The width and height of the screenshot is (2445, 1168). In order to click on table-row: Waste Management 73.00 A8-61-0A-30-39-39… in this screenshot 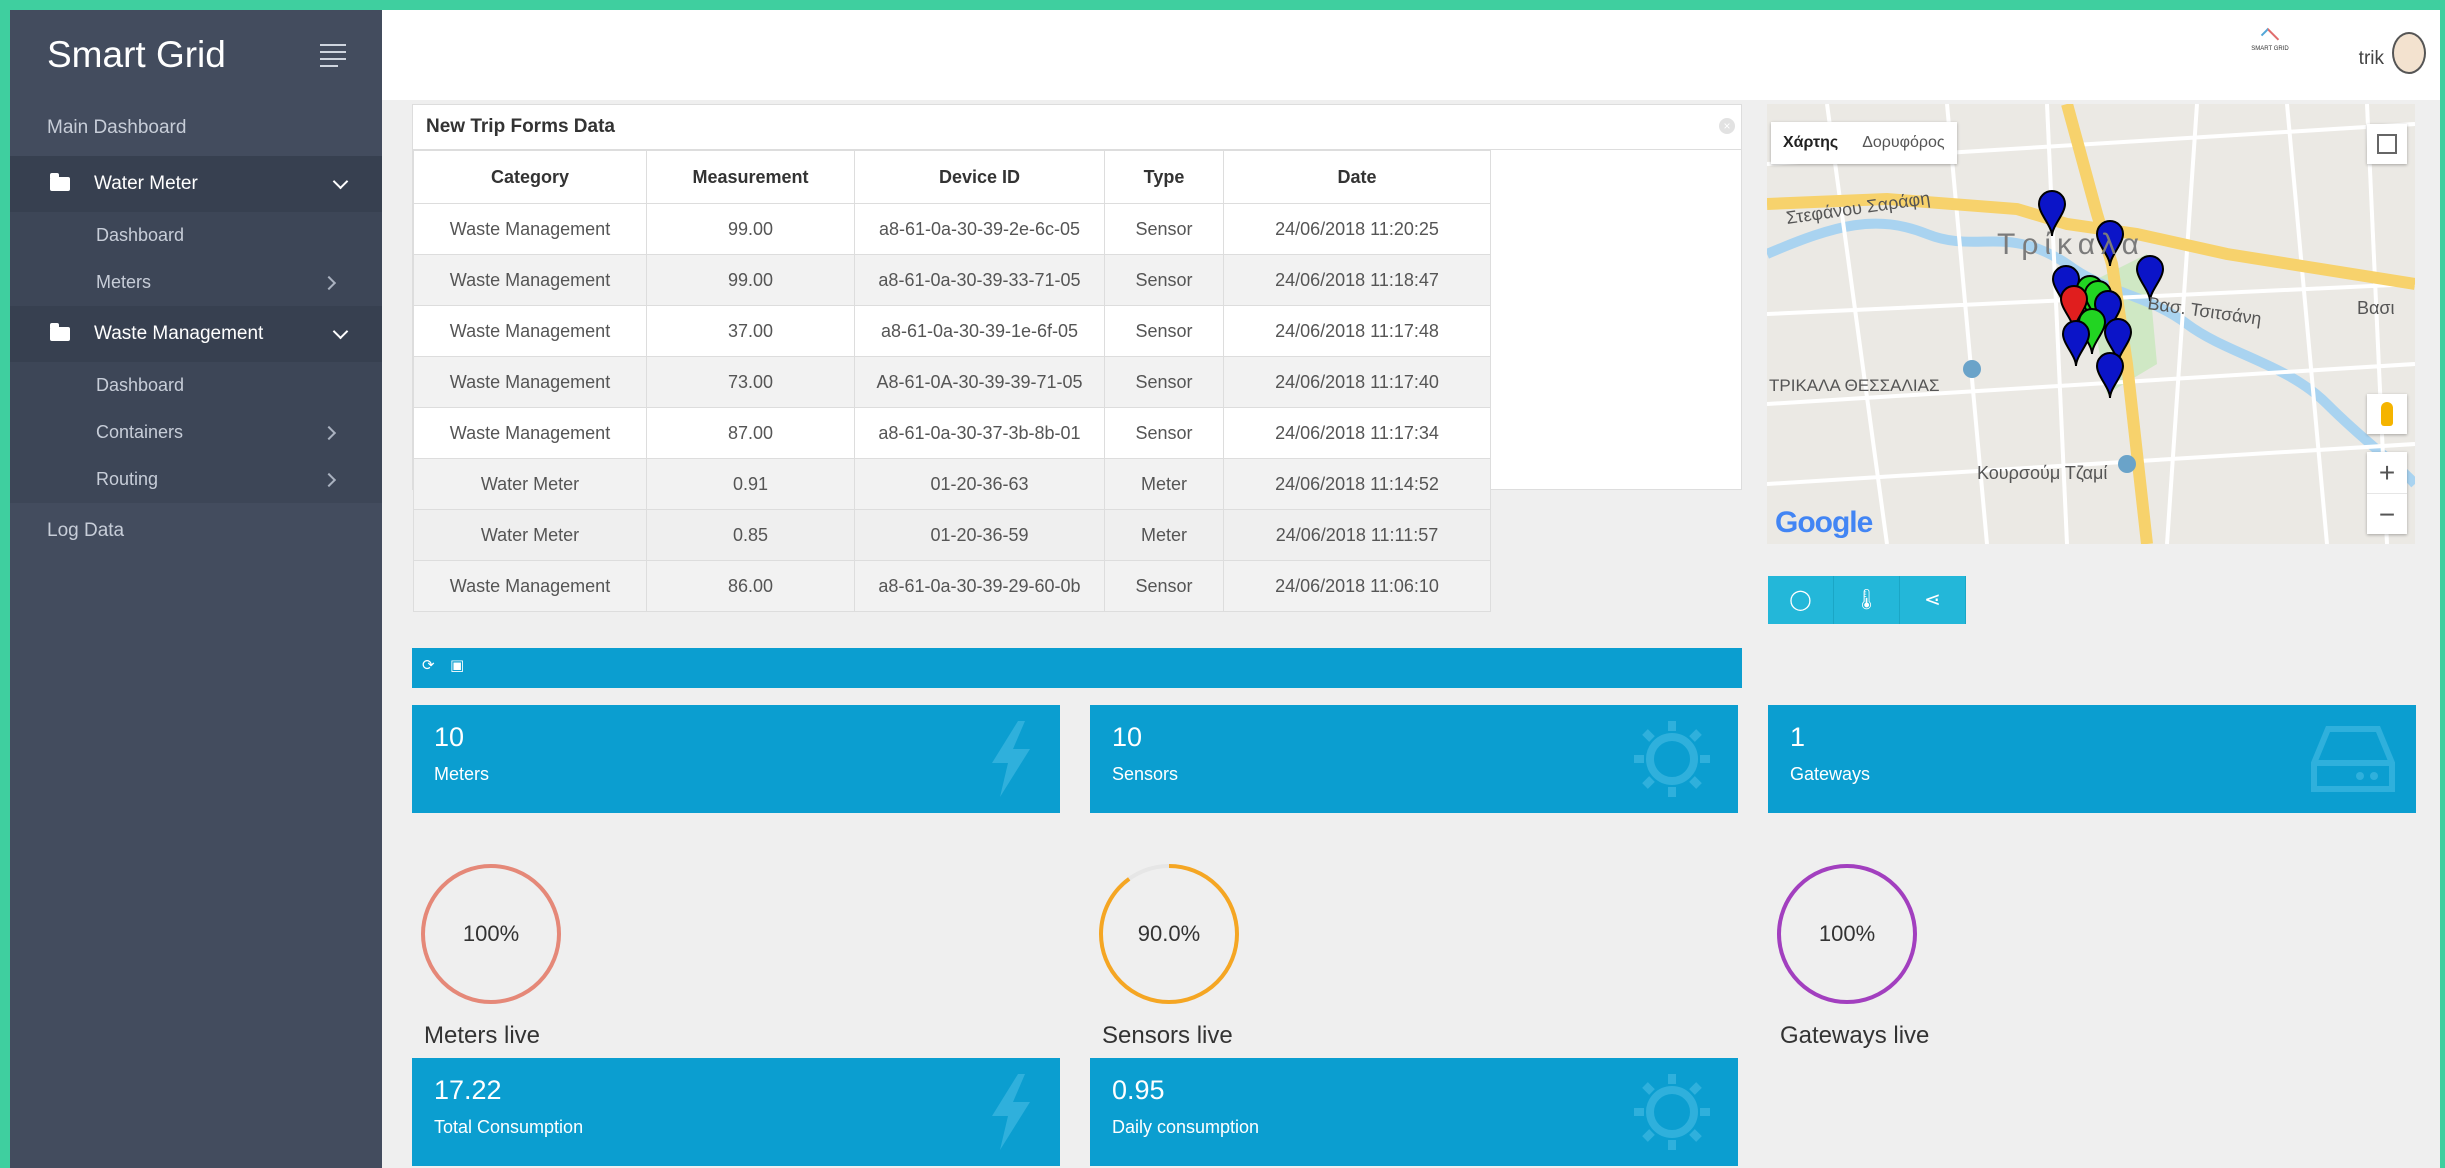, I will do `click(952, 382)`.